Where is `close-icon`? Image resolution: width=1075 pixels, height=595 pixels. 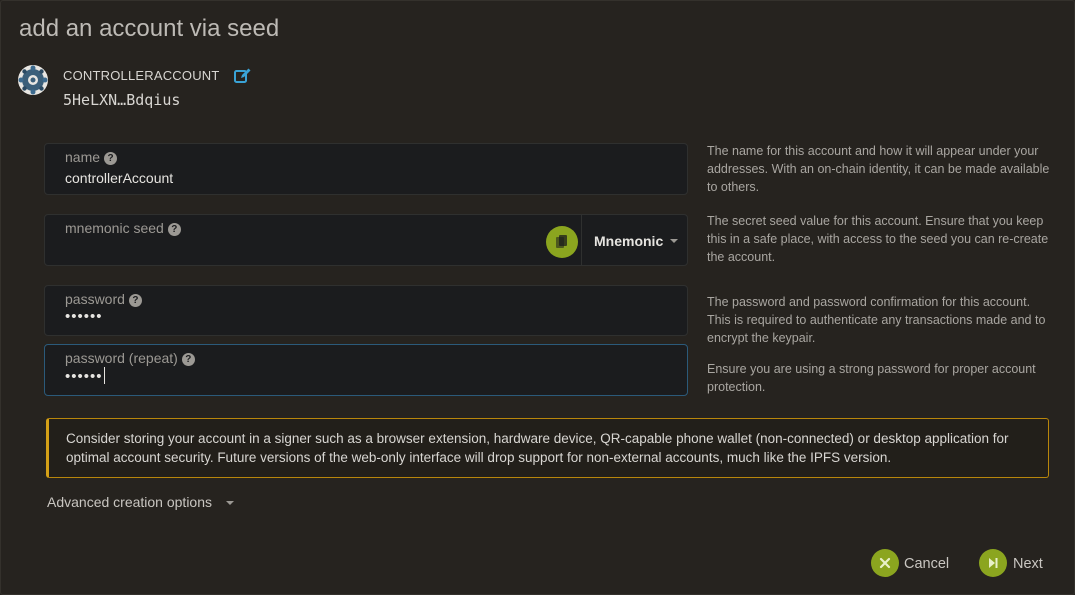 close-icon is located at coordinates (885, 563).